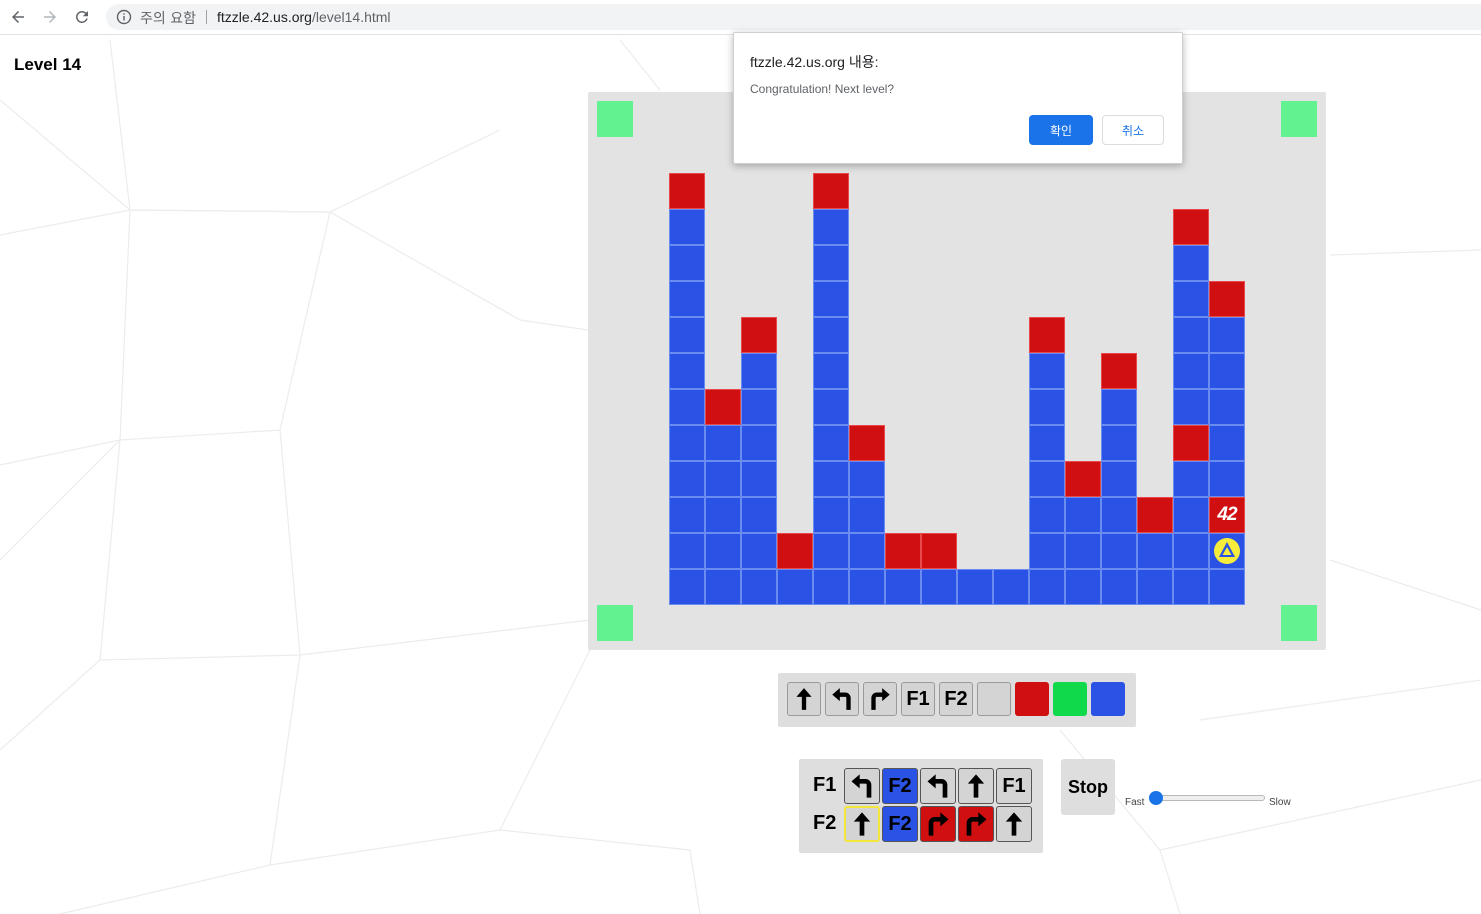 The width and height of the screenshot is (1481, 914). Describe the element at coordinates (918, 699) in the screenshot. I see `palette-f1-button: F1` at that location.